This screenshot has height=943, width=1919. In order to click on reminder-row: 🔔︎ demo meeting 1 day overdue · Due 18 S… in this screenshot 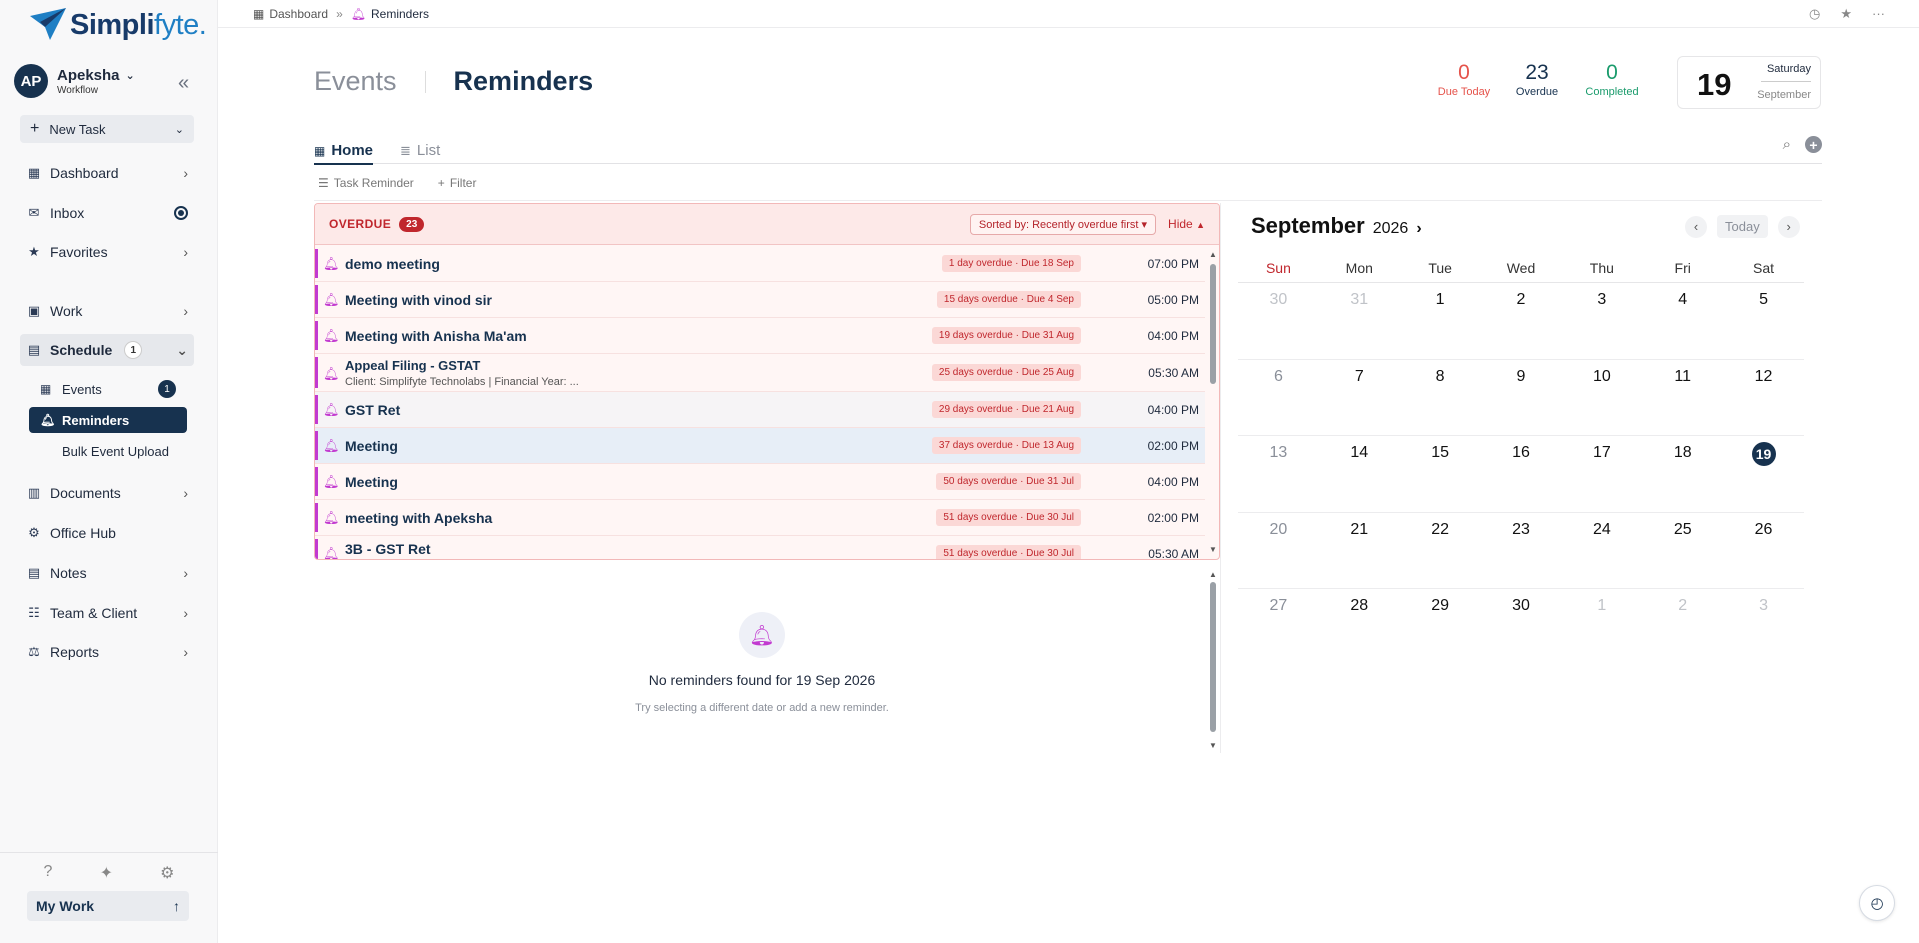, I will do `click(760, 264)`.